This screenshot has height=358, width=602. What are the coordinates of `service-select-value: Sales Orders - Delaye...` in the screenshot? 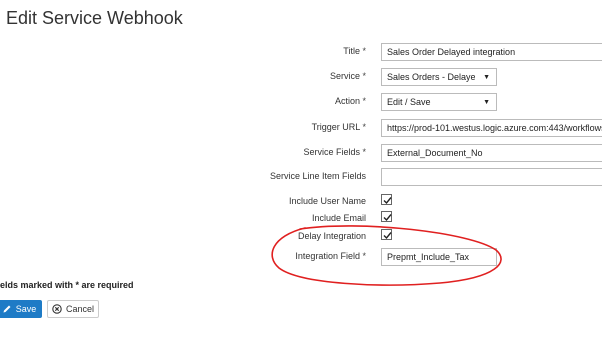 It's located at (431, 77).